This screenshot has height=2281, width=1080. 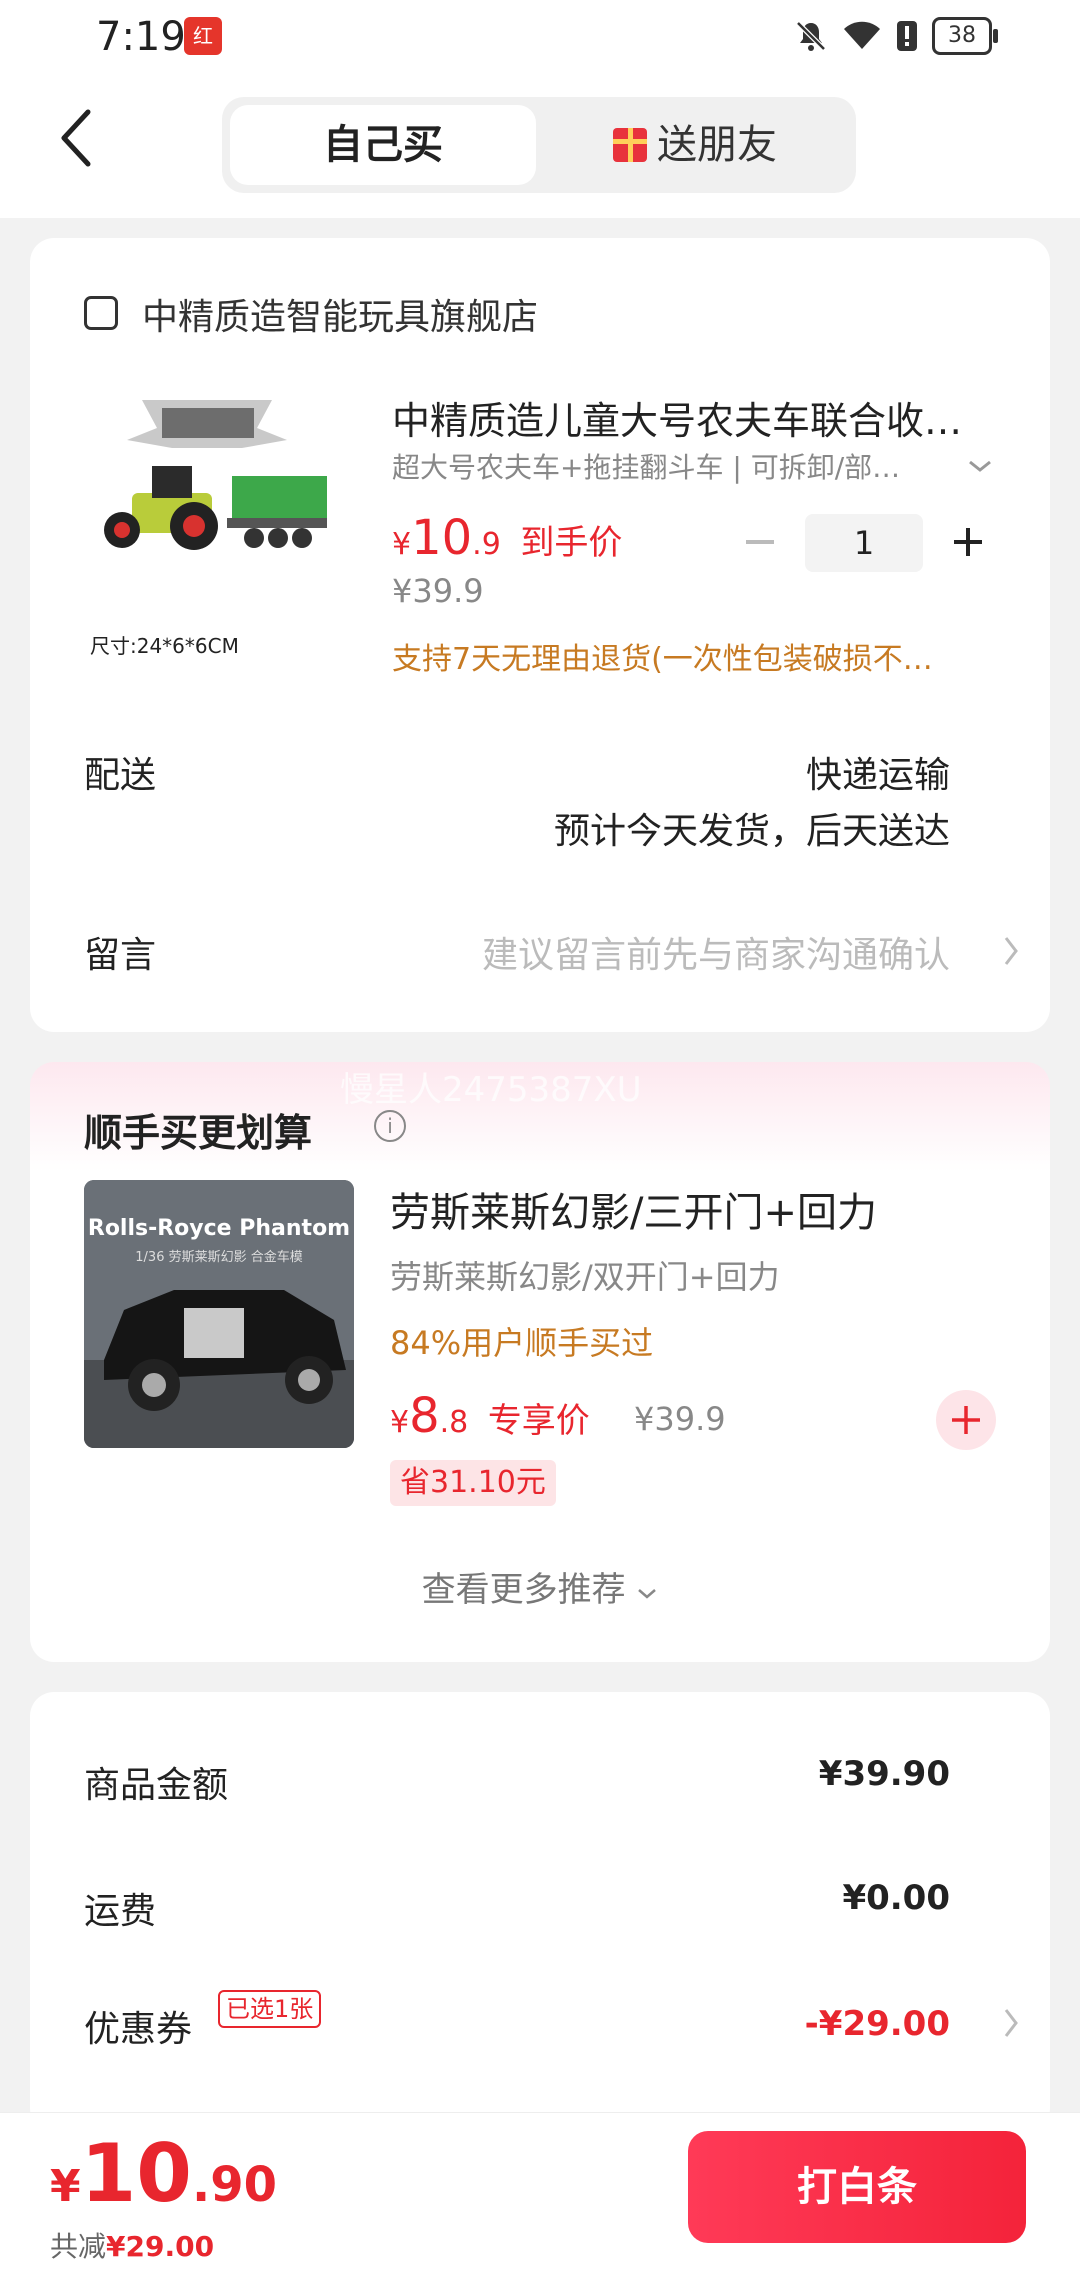 I want to click on store-icon, so click(x=101, y=313).